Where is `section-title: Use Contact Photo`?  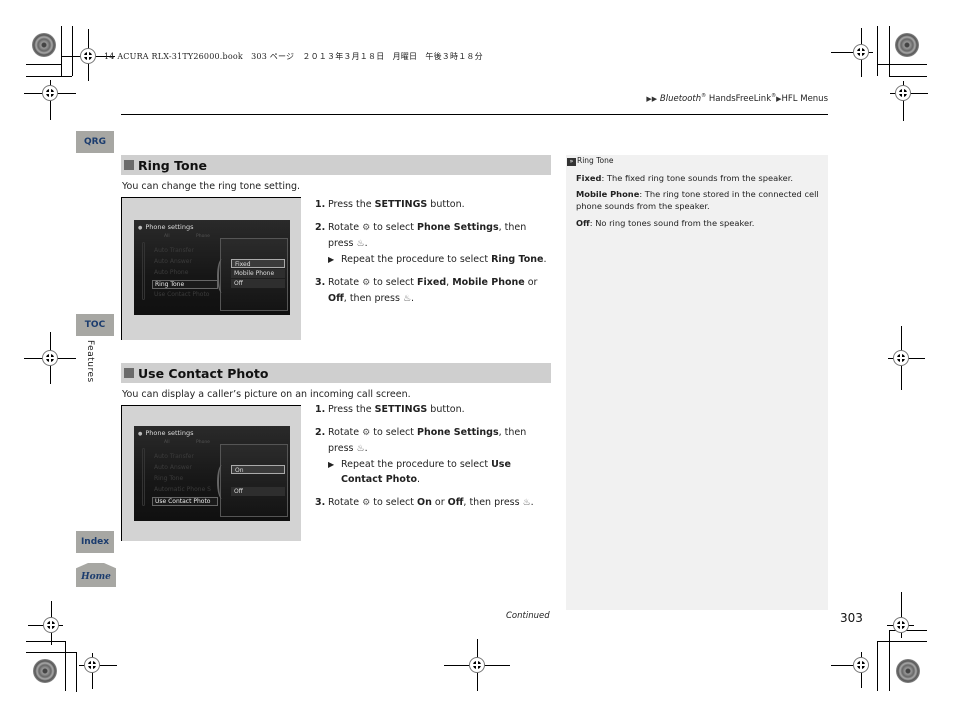 section-title: Use Contact Photo is located at coordinates (203, 373).